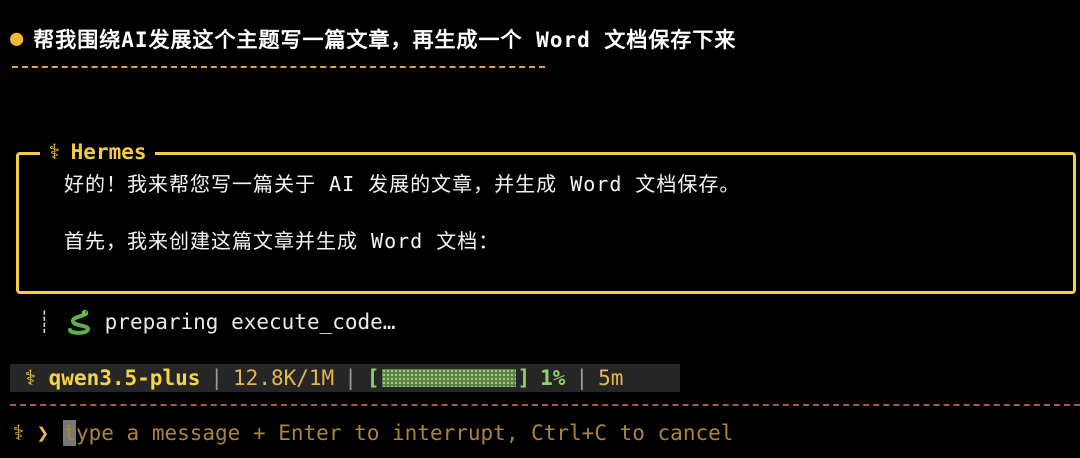  What do you see at coordinates (44, 322) in the screenshot?
I see `tool-pipe: ┊` at bounding box center [44, 322].